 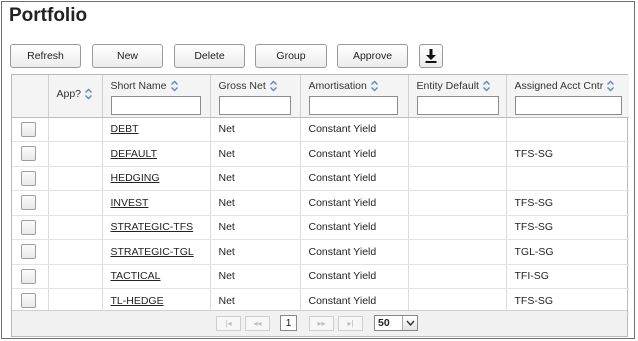 What do you see at coordinates (567, 129) in the screenshot?
I see `acct-cntr-cell` at bounding box center [567, 129].